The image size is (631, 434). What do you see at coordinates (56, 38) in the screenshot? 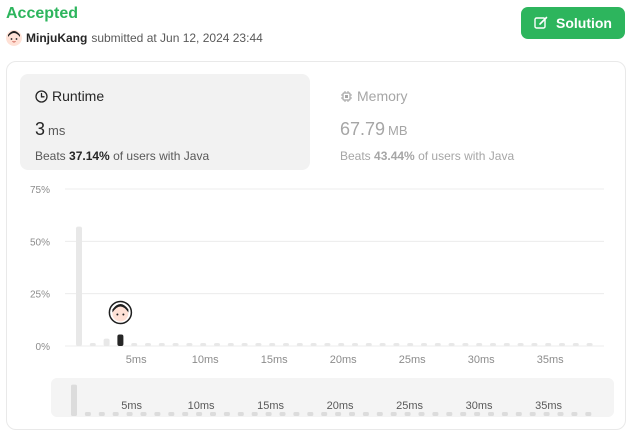
I see `user-name: MinjuKang` at bounding box center [56, 38].